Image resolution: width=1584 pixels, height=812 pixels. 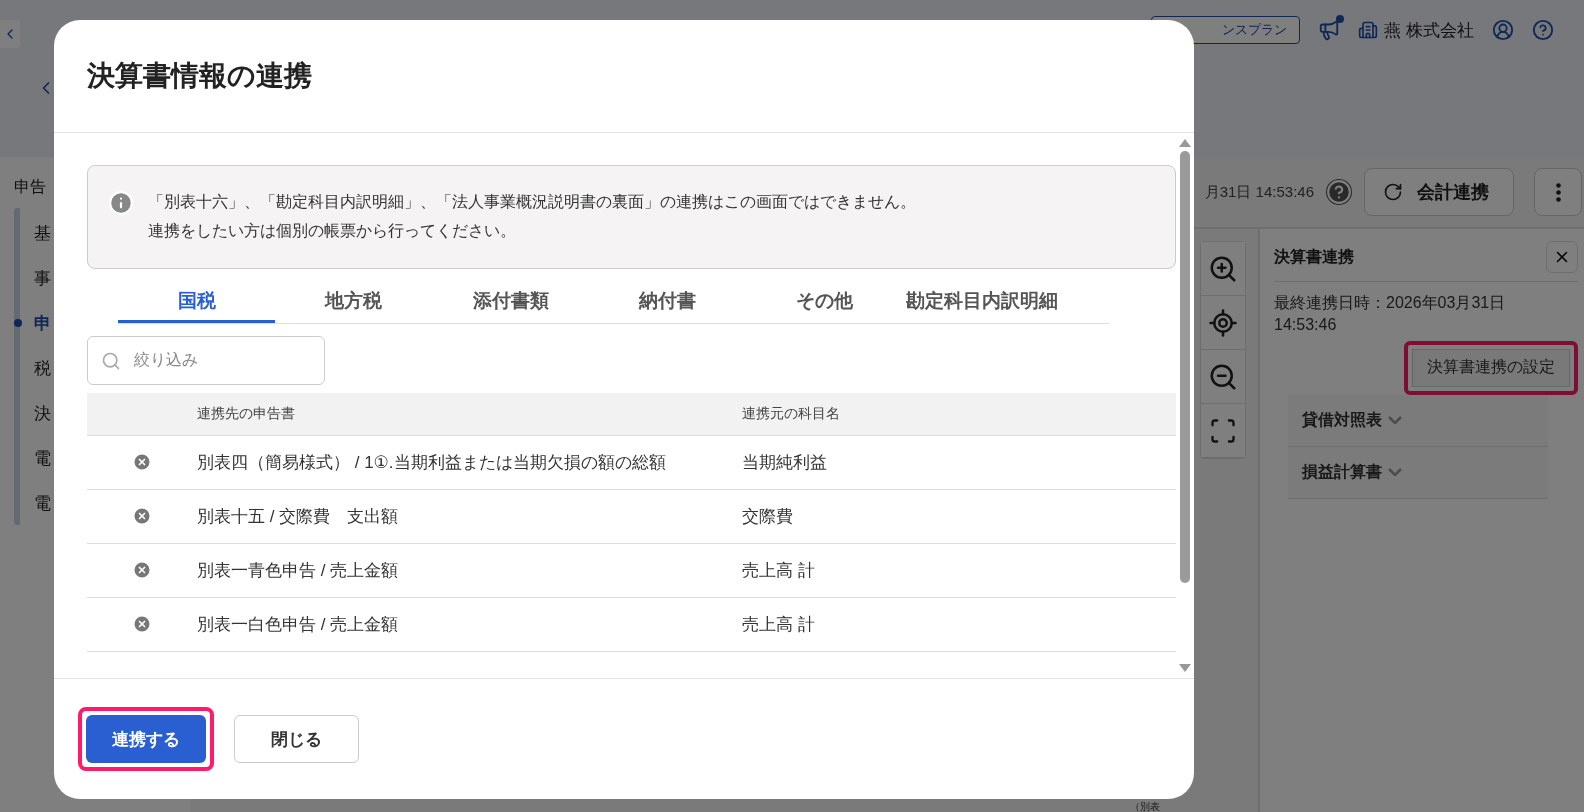 I want to click on more-button, so click(x=1558, y=192).